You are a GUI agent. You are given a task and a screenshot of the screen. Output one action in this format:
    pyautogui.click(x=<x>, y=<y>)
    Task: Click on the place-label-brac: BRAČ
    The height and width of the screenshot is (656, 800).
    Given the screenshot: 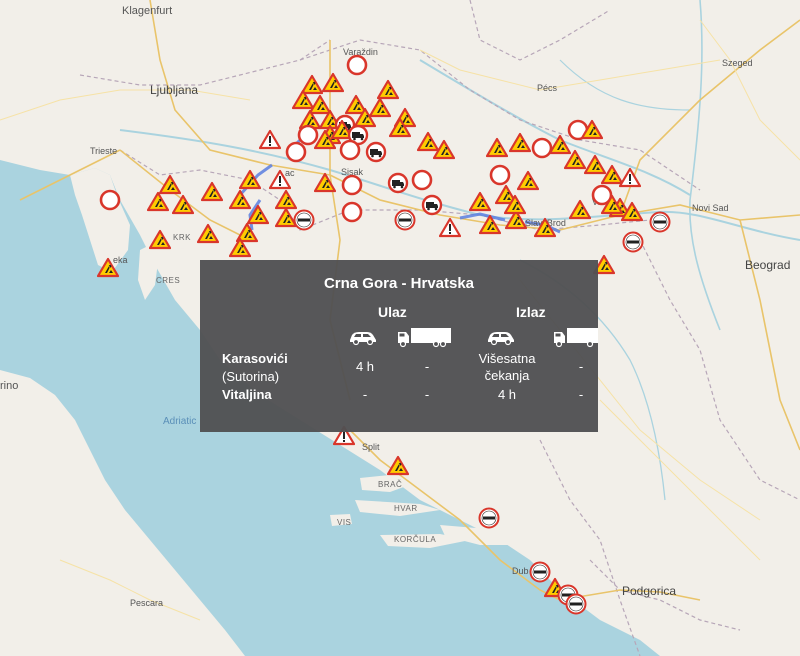 What is the action you would take?
    pyautogui.click(x=390, y=484)
    